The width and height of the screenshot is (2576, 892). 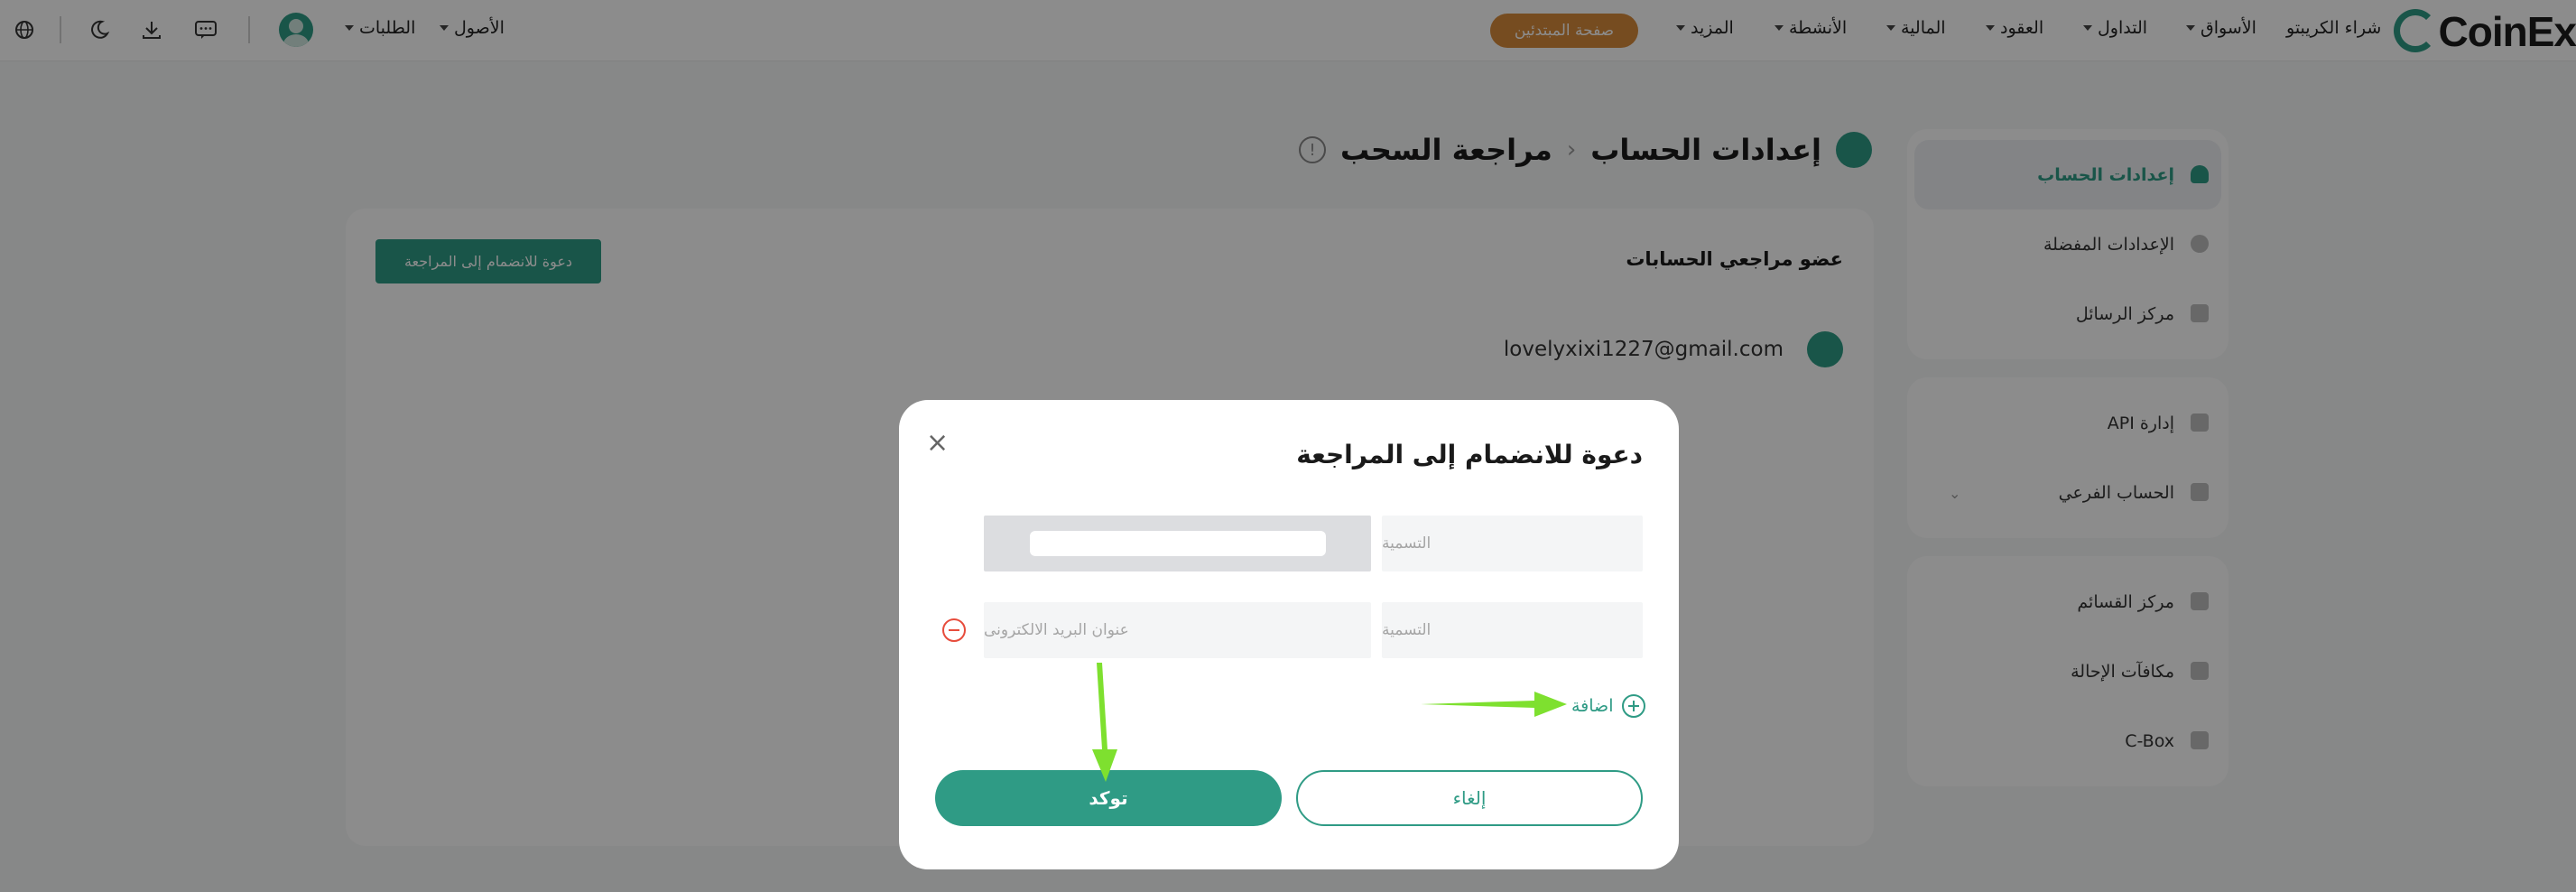 I want to click on email-field: عنوان البريد الالكترونى, so click(x=1178, y=630).